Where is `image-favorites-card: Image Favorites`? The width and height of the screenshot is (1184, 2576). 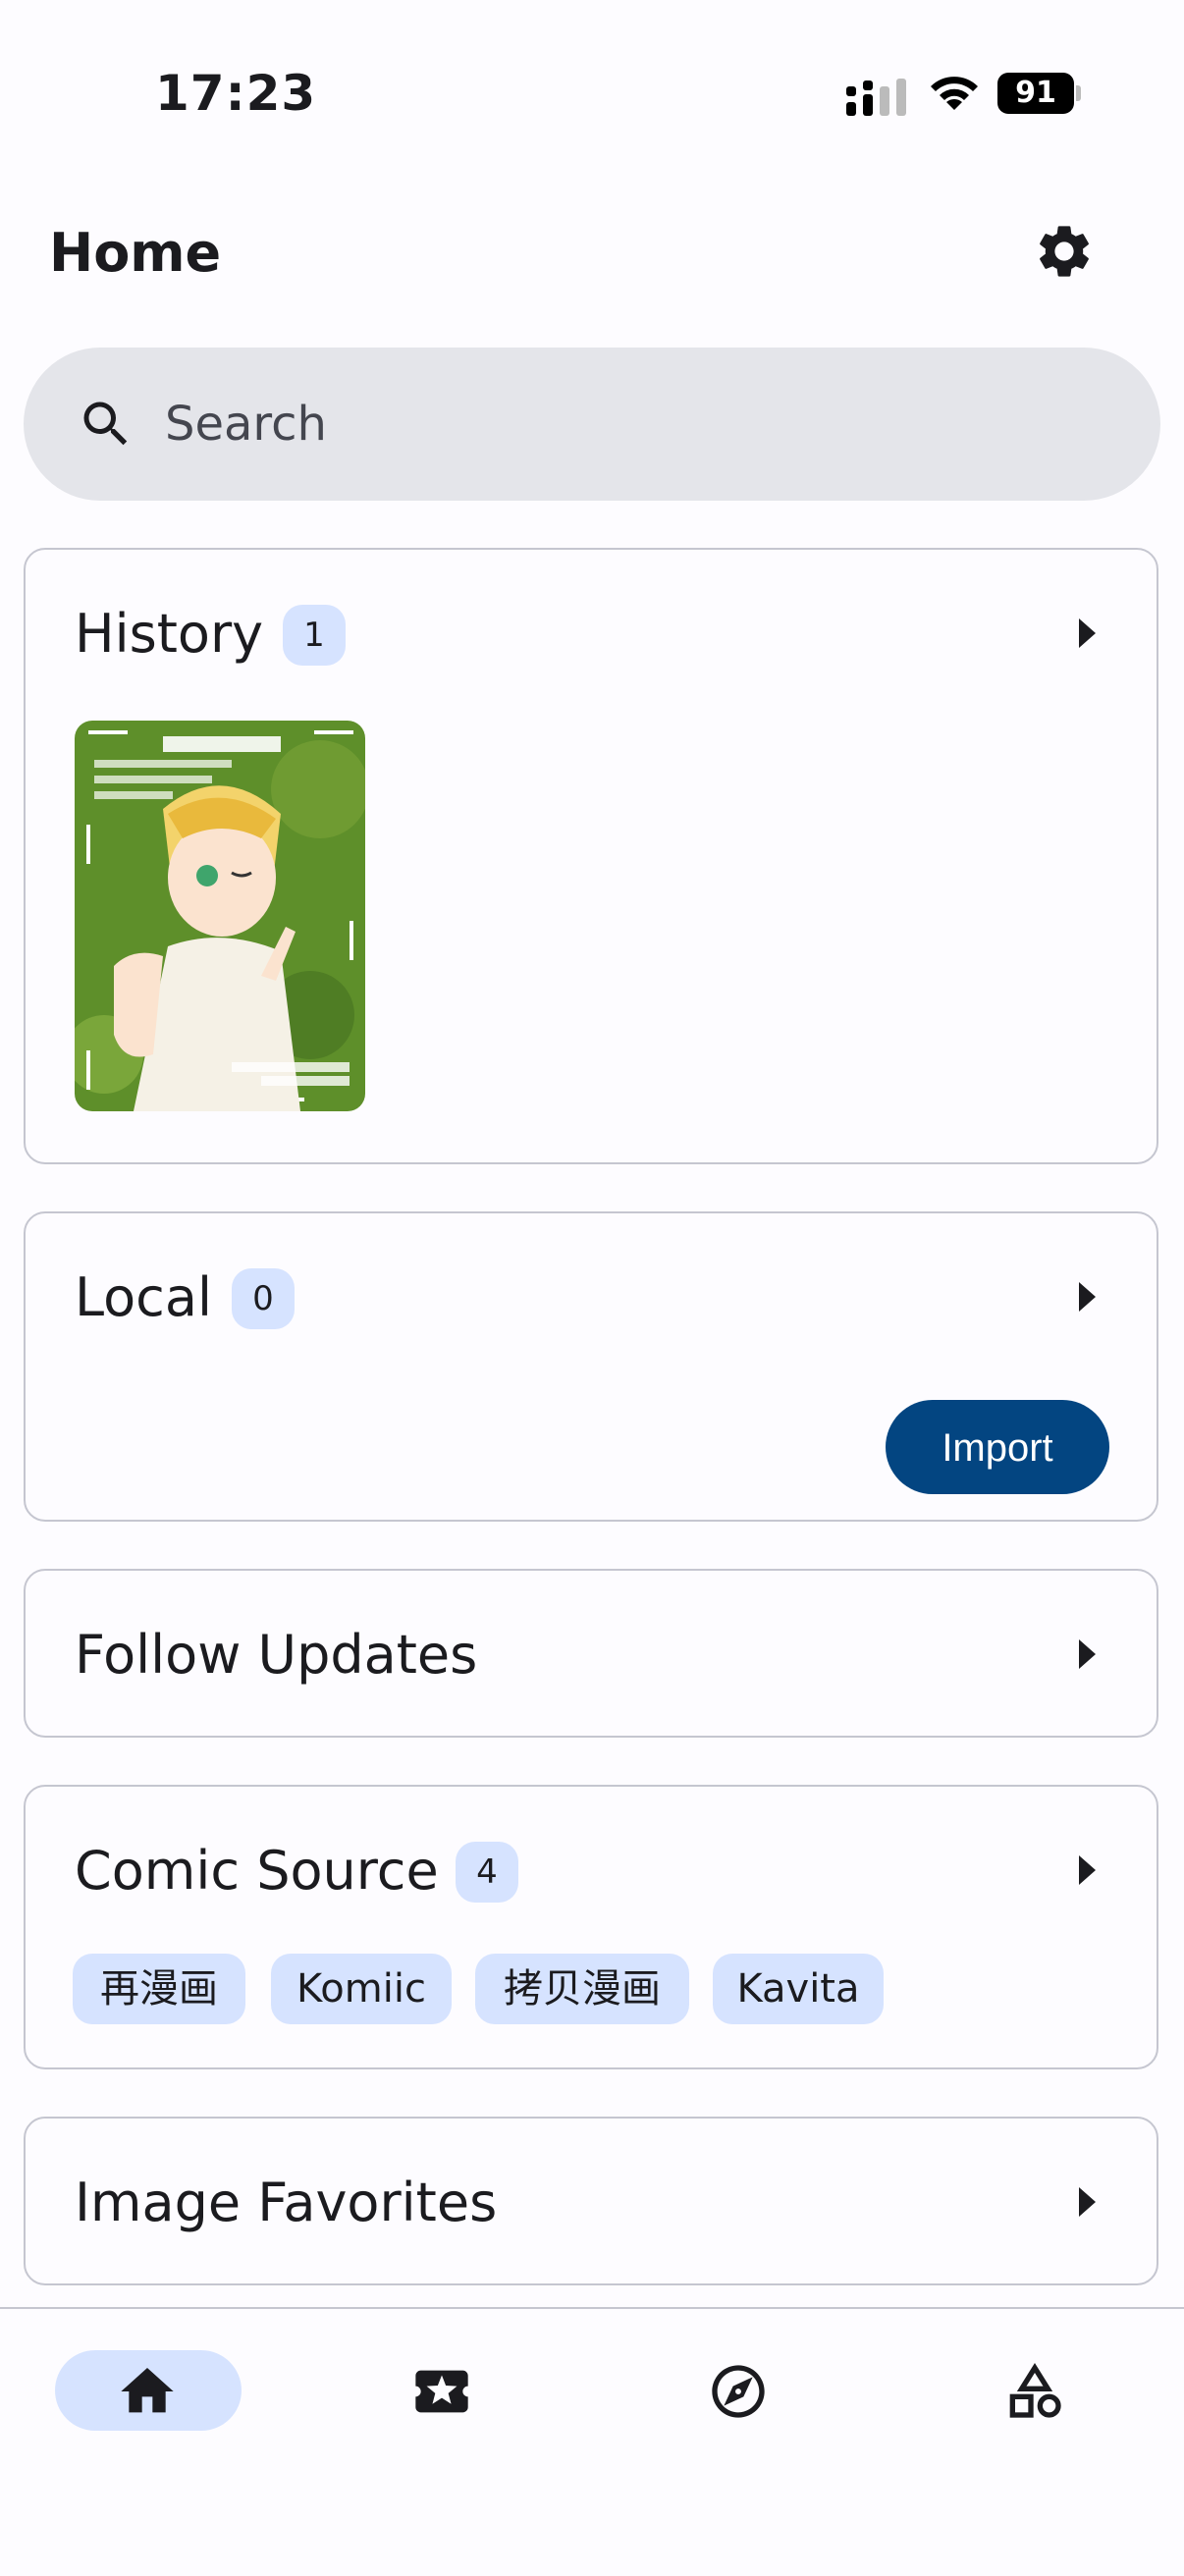
image-favorites-card: Image Favorites is located at coordinates (591, 2201).